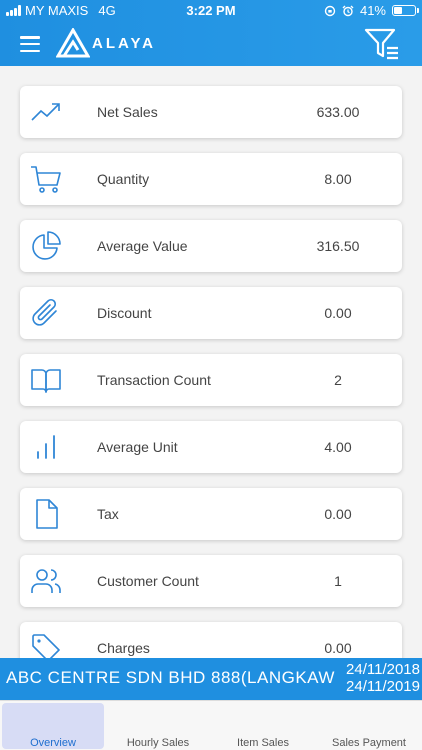 This screenshot has height=750, width=422. What do you see at coordinates (211, 447) in the screenshot?
I see `metric-card-average-unit: Average Unit 4.00` at bounding box center [211, 447].